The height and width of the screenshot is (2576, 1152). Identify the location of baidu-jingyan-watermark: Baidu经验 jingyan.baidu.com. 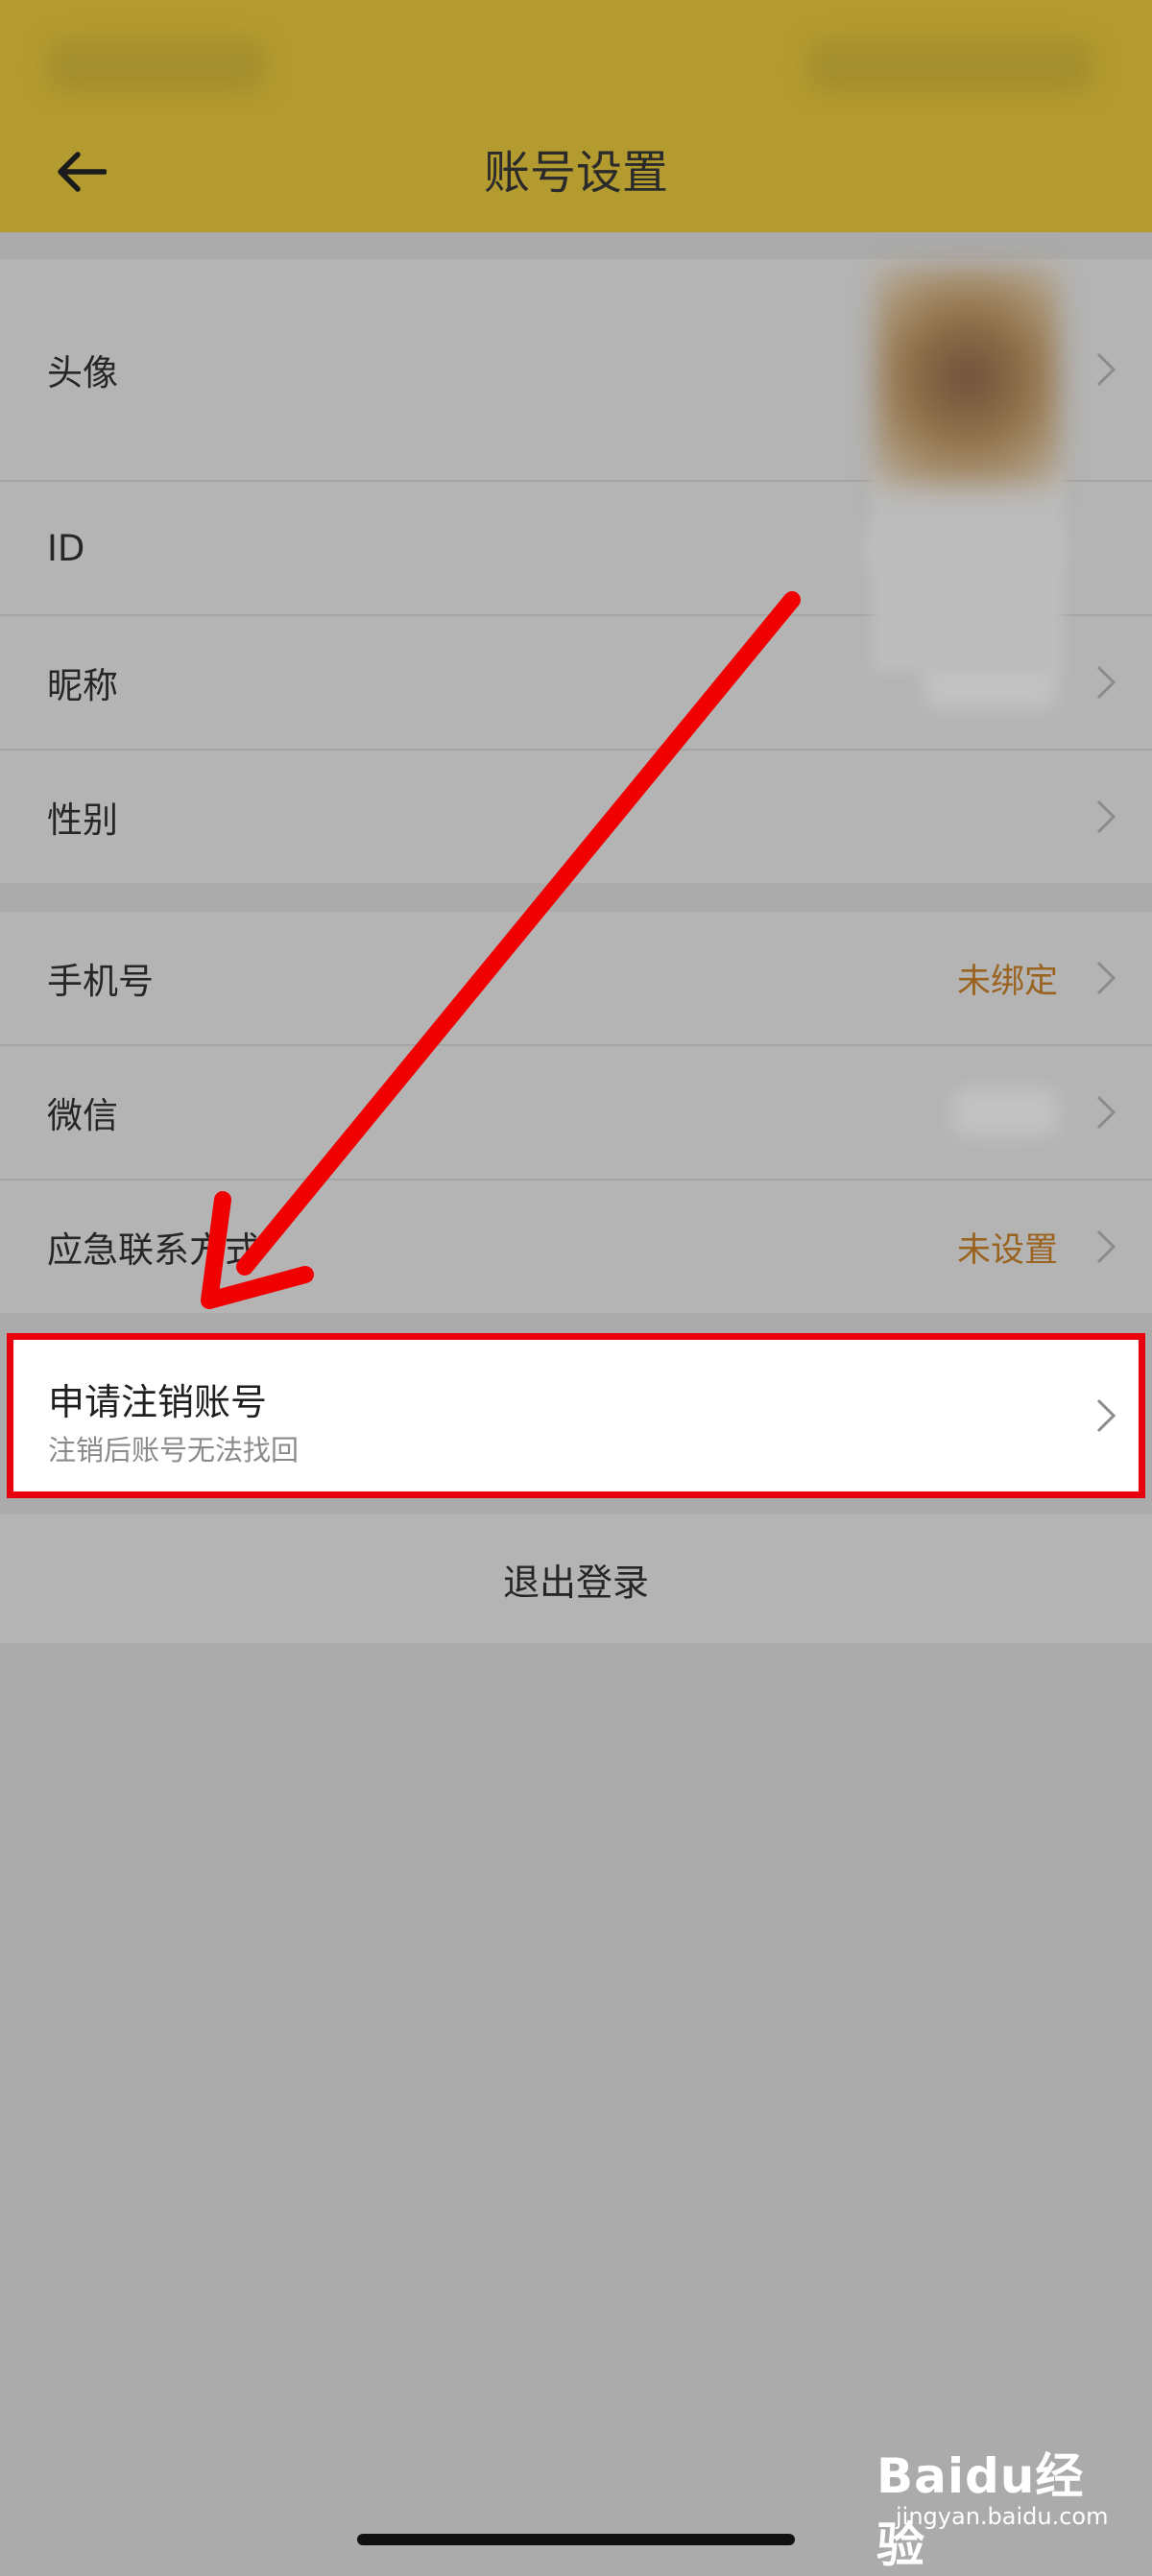
(988, 2505).